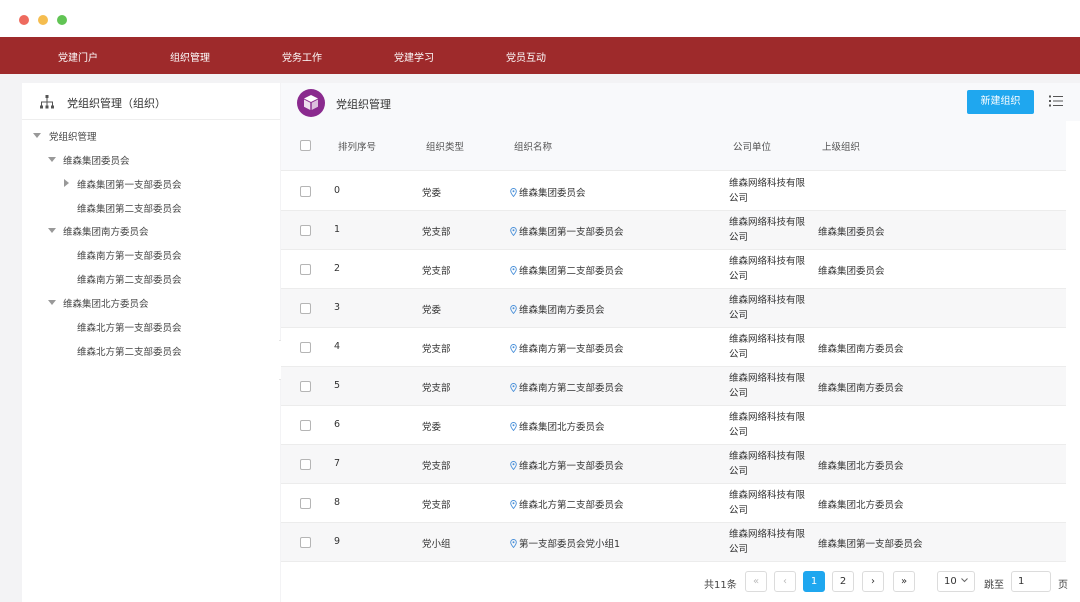  Describe the element at coordinates (843, 581) in the screenshot. I see `page-2-button: 2` at that location.